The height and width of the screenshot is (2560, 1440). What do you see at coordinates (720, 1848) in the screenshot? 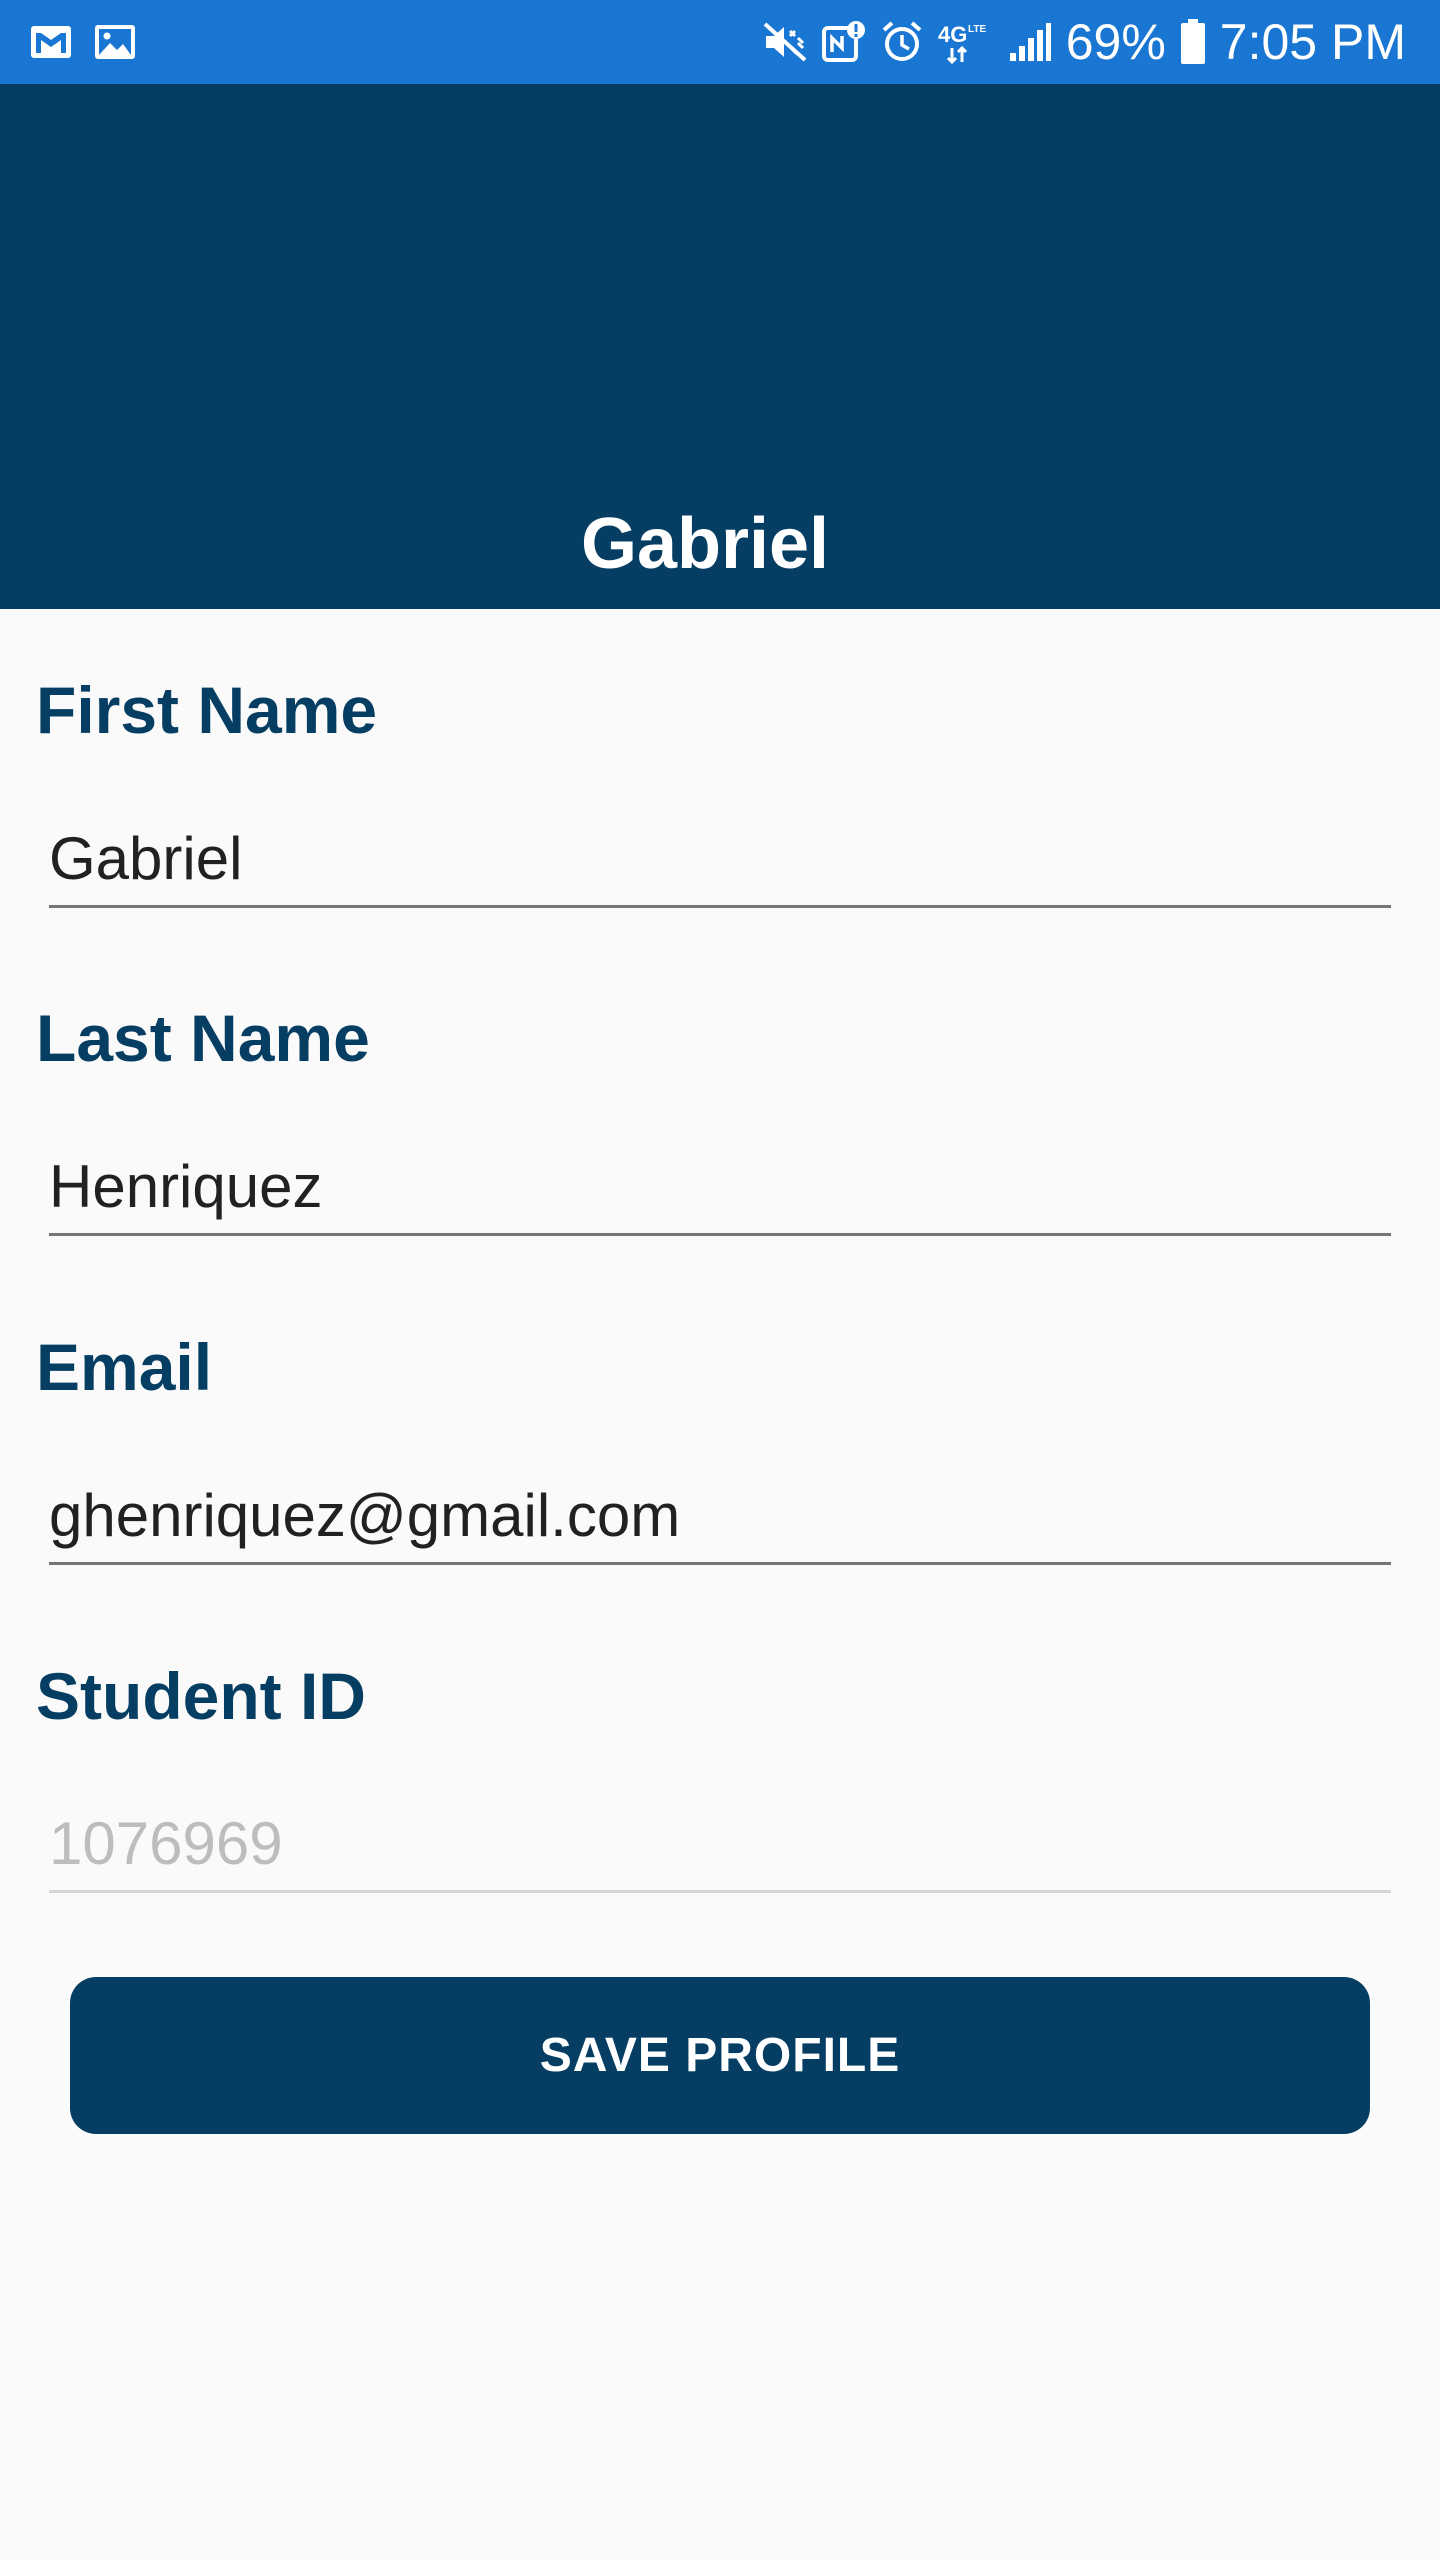
I see `student-id-field` at bounding box center [720, 1848].